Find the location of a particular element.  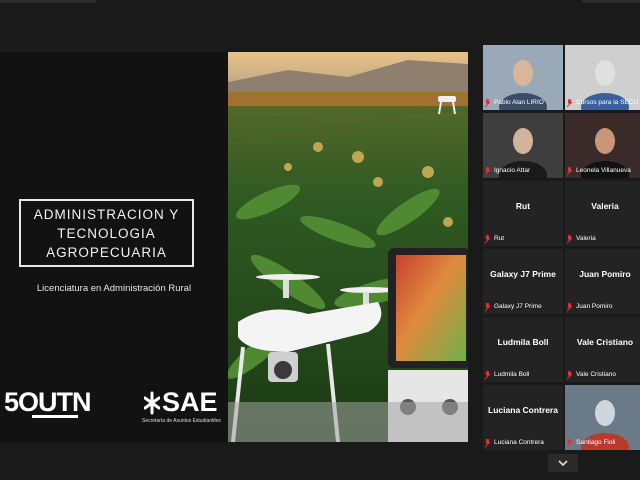

slide-title-box: ADMINISTRACION Y TECNOLOGIA AGROPECUARIA is located at coordinates (106, 233).